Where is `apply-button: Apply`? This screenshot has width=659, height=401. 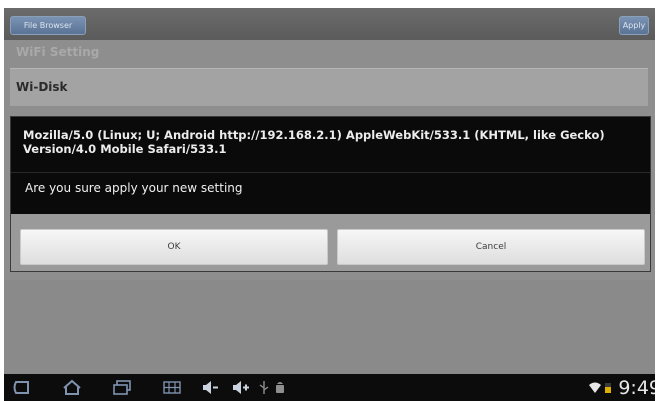
apply-button: Apply is located at coordinates (634, 25).